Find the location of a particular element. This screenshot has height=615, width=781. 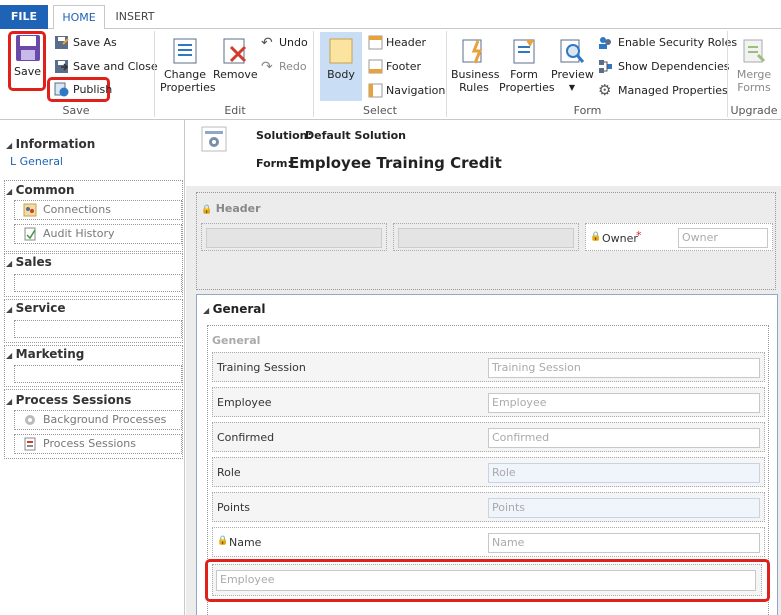

employee-input: Employee is located at coordinates (624, 403).